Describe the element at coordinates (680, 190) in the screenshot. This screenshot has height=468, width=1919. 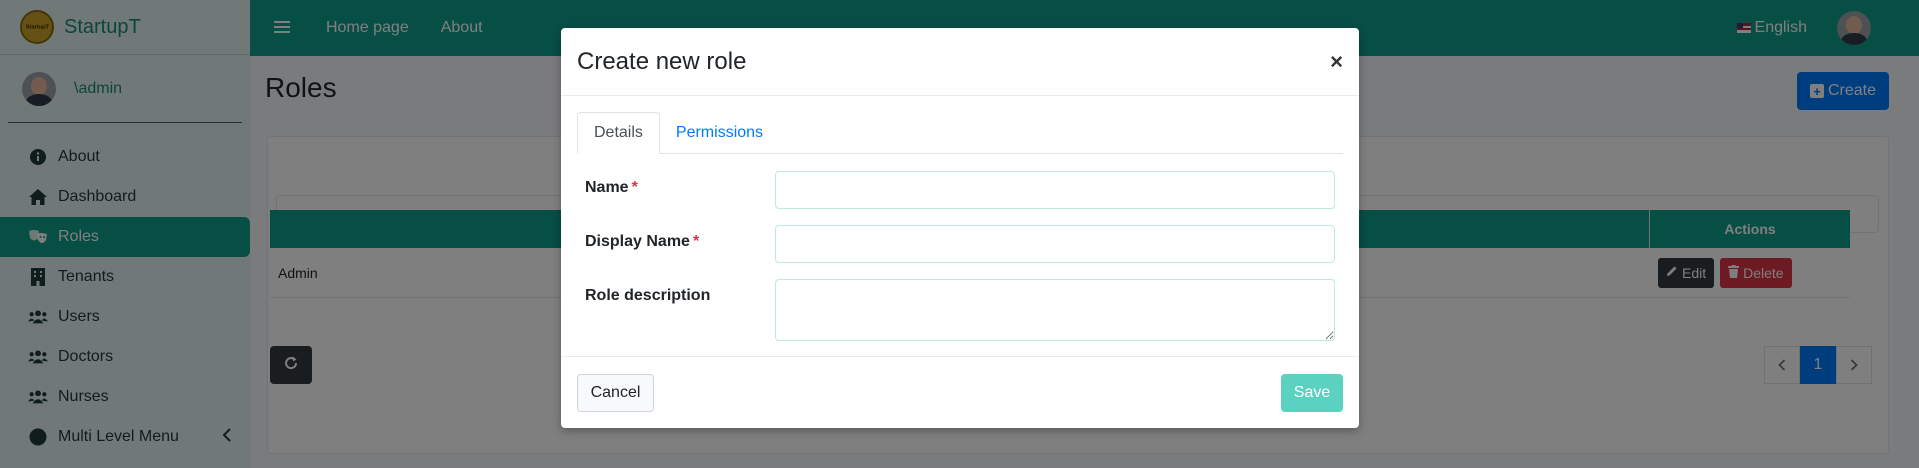
I see `name-label: Name *` at that location.